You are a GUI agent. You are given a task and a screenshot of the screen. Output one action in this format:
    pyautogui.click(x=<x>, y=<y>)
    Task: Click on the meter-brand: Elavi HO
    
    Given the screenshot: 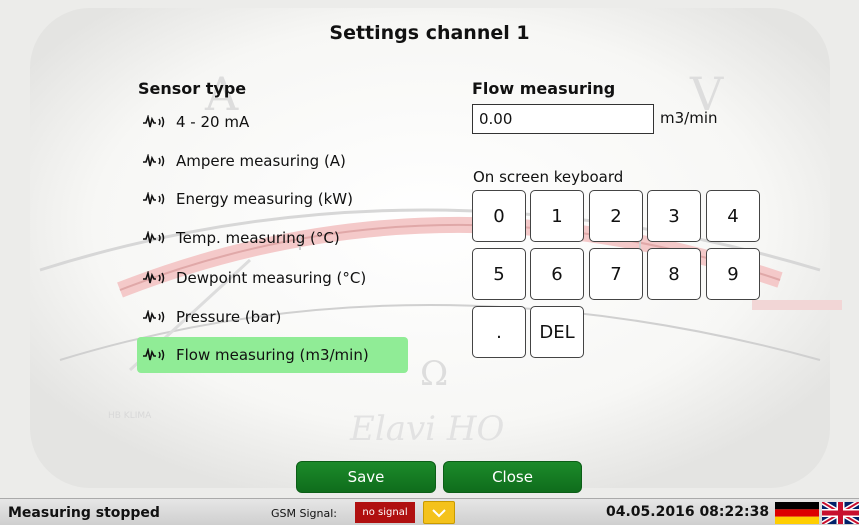 What is the action you would take?
    pyautogui.click(x=427, y=429)
    